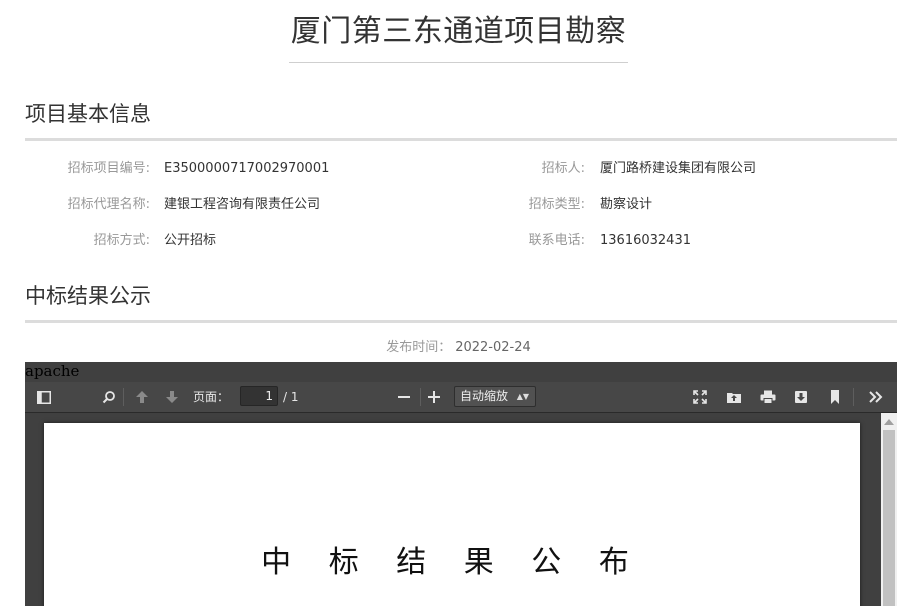 The height and width of the screenshot is (606, 917). What do you see at coordinates (768, 397) in the screenshot?
I see `print-icon` at bounding box center [768, 397].